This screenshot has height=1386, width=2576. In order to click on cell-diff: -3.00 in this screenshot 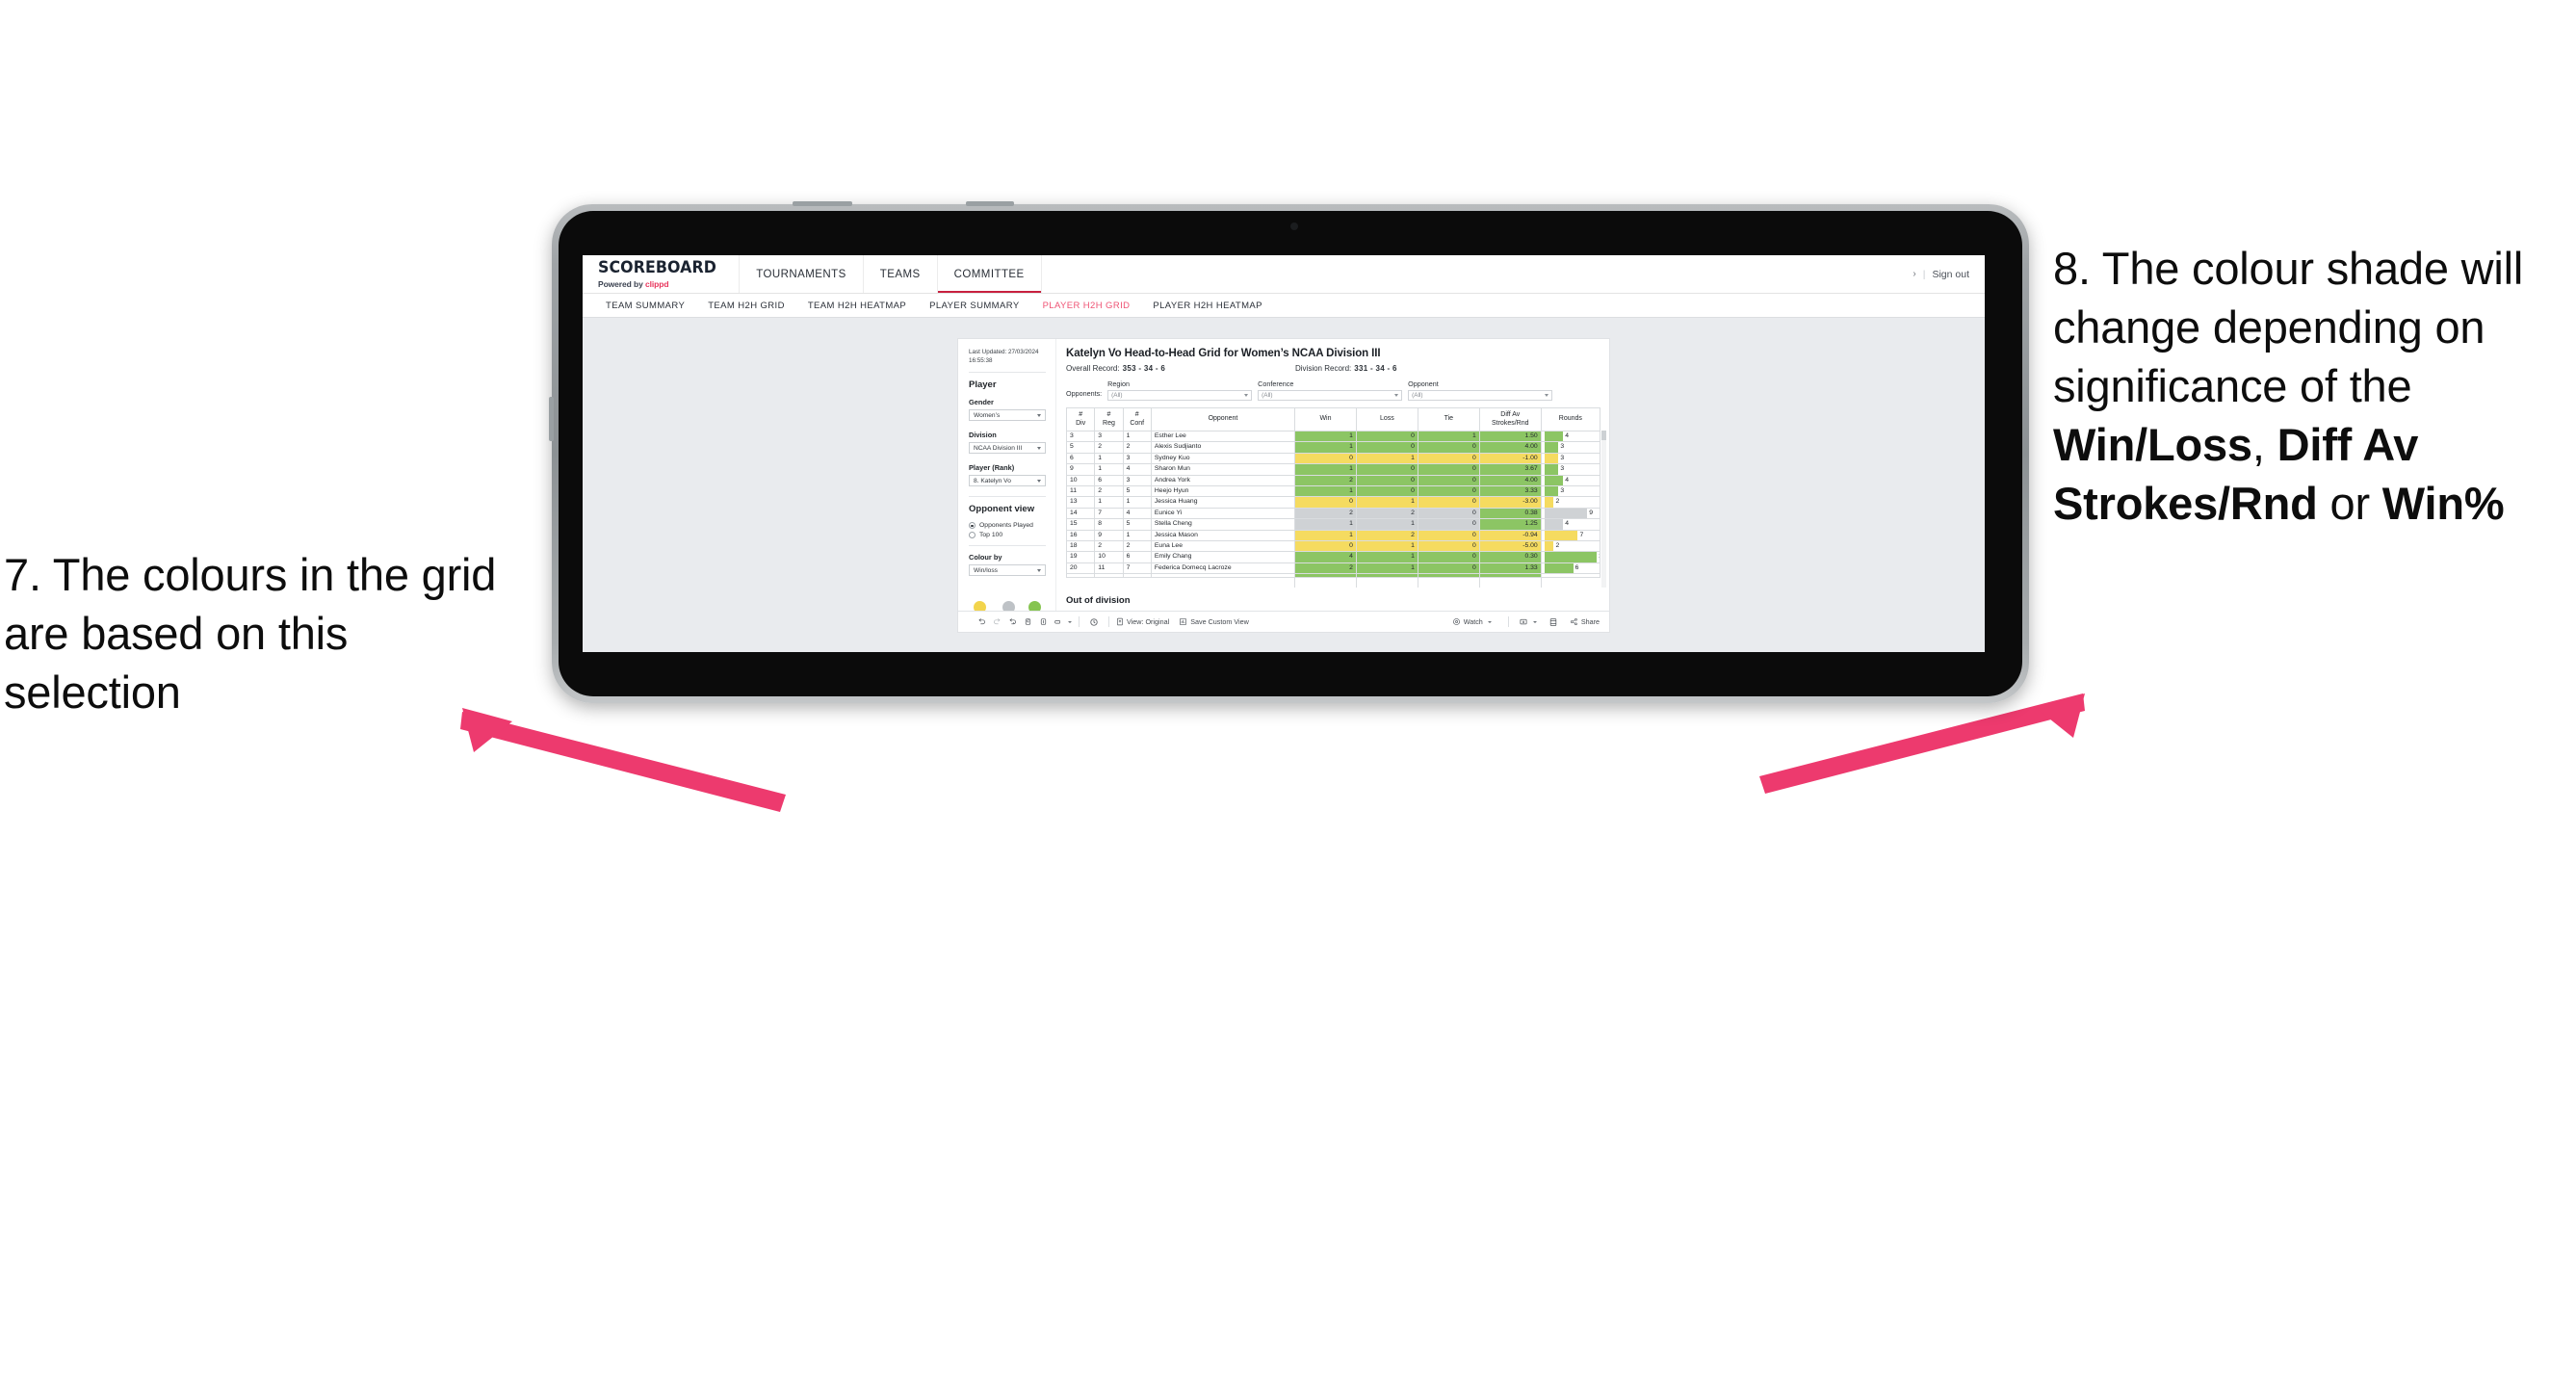, I will do `click(1510, 502)`.